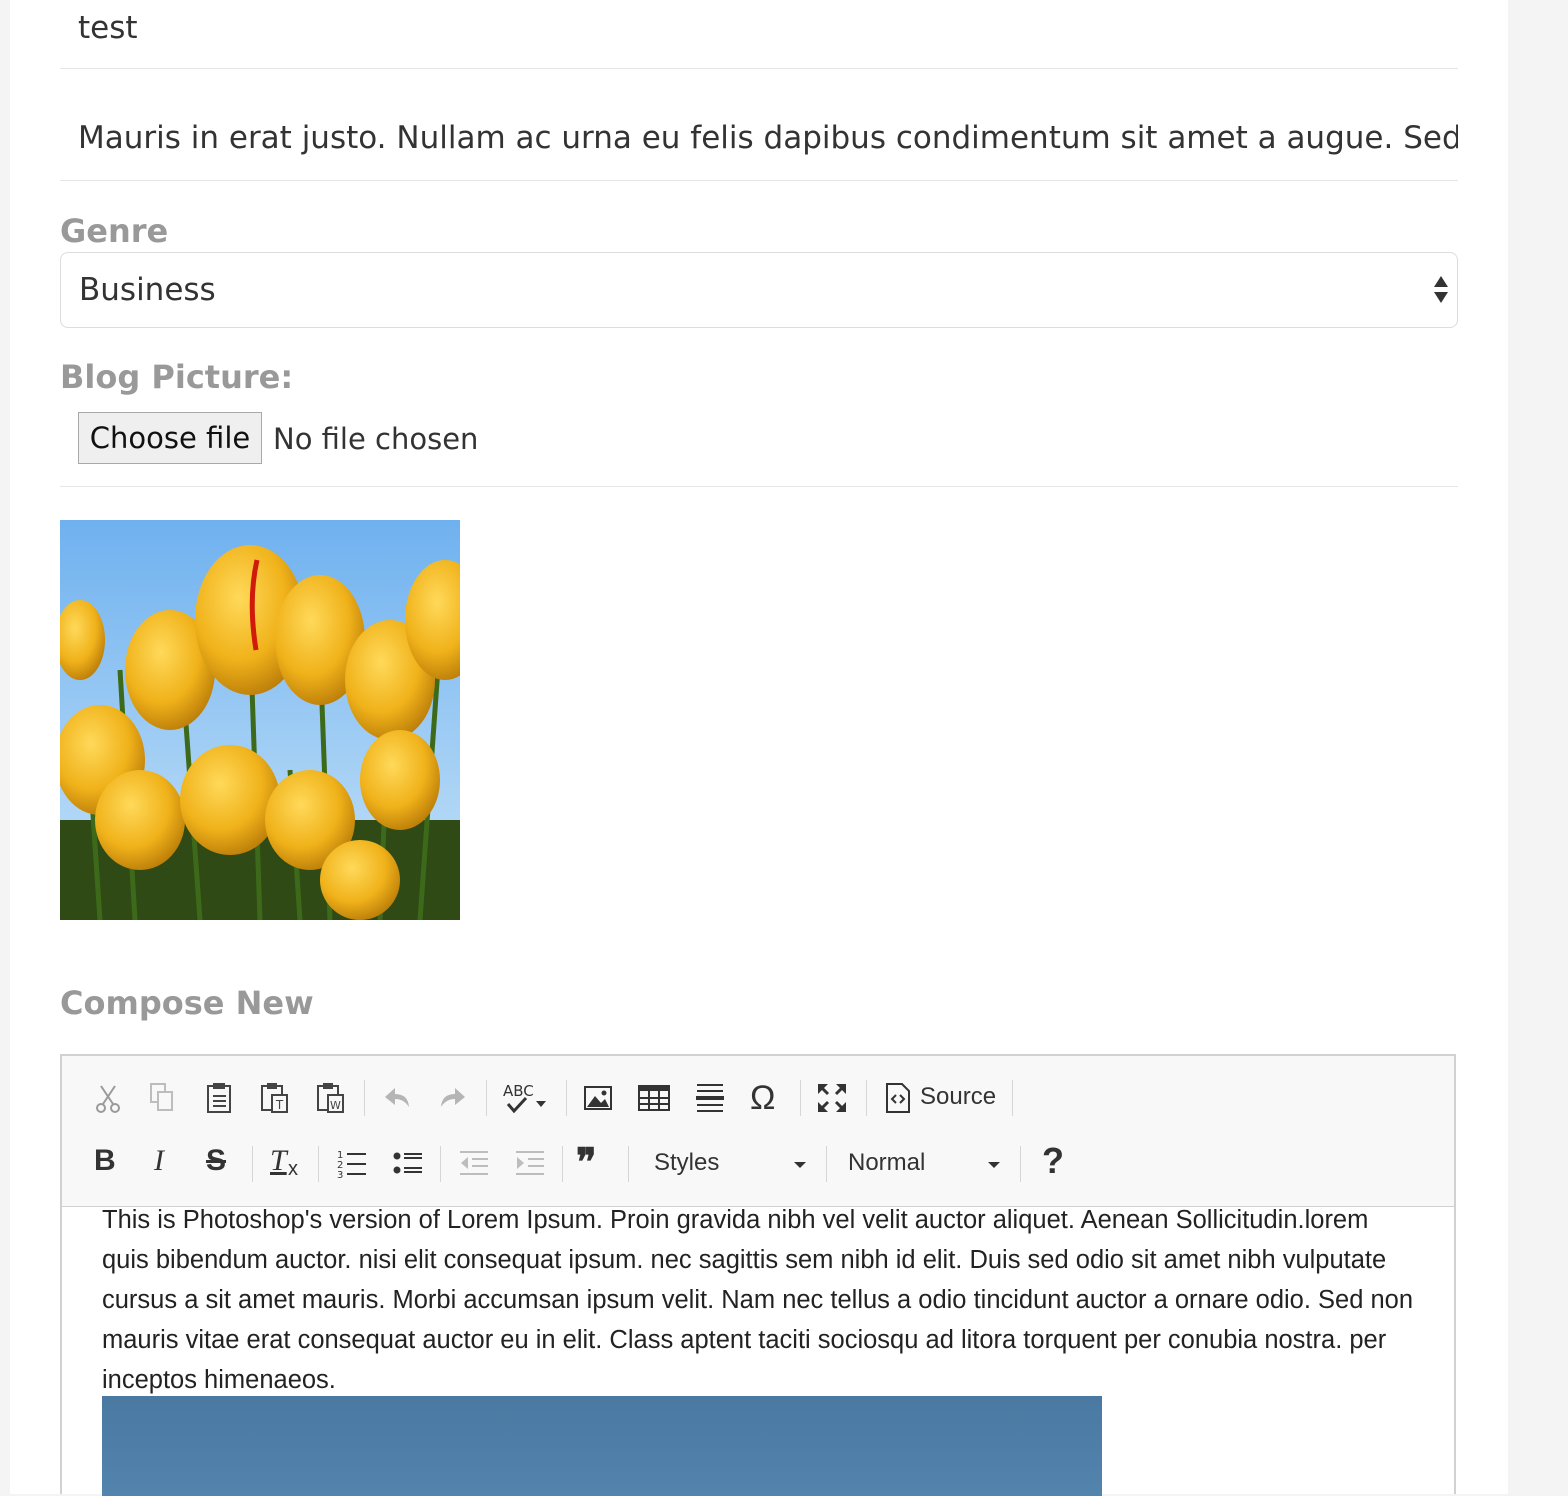 The height and width of the screenshot is (1496, 1568). What do you see at coordinates (759, 290) in the screenshot?
I see `genre-select: Business` at bounding box center [759, 290].